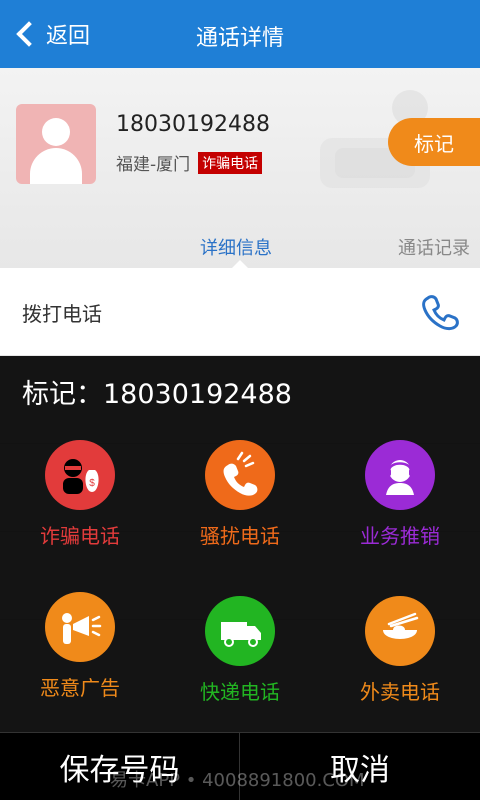 Image resolution: width=480 pixels, height=800 pixels. Describe the element at coordinates (80, 536) in the screenshot. I see `mark-option-fraud-label: 诈骗电话` at that location.